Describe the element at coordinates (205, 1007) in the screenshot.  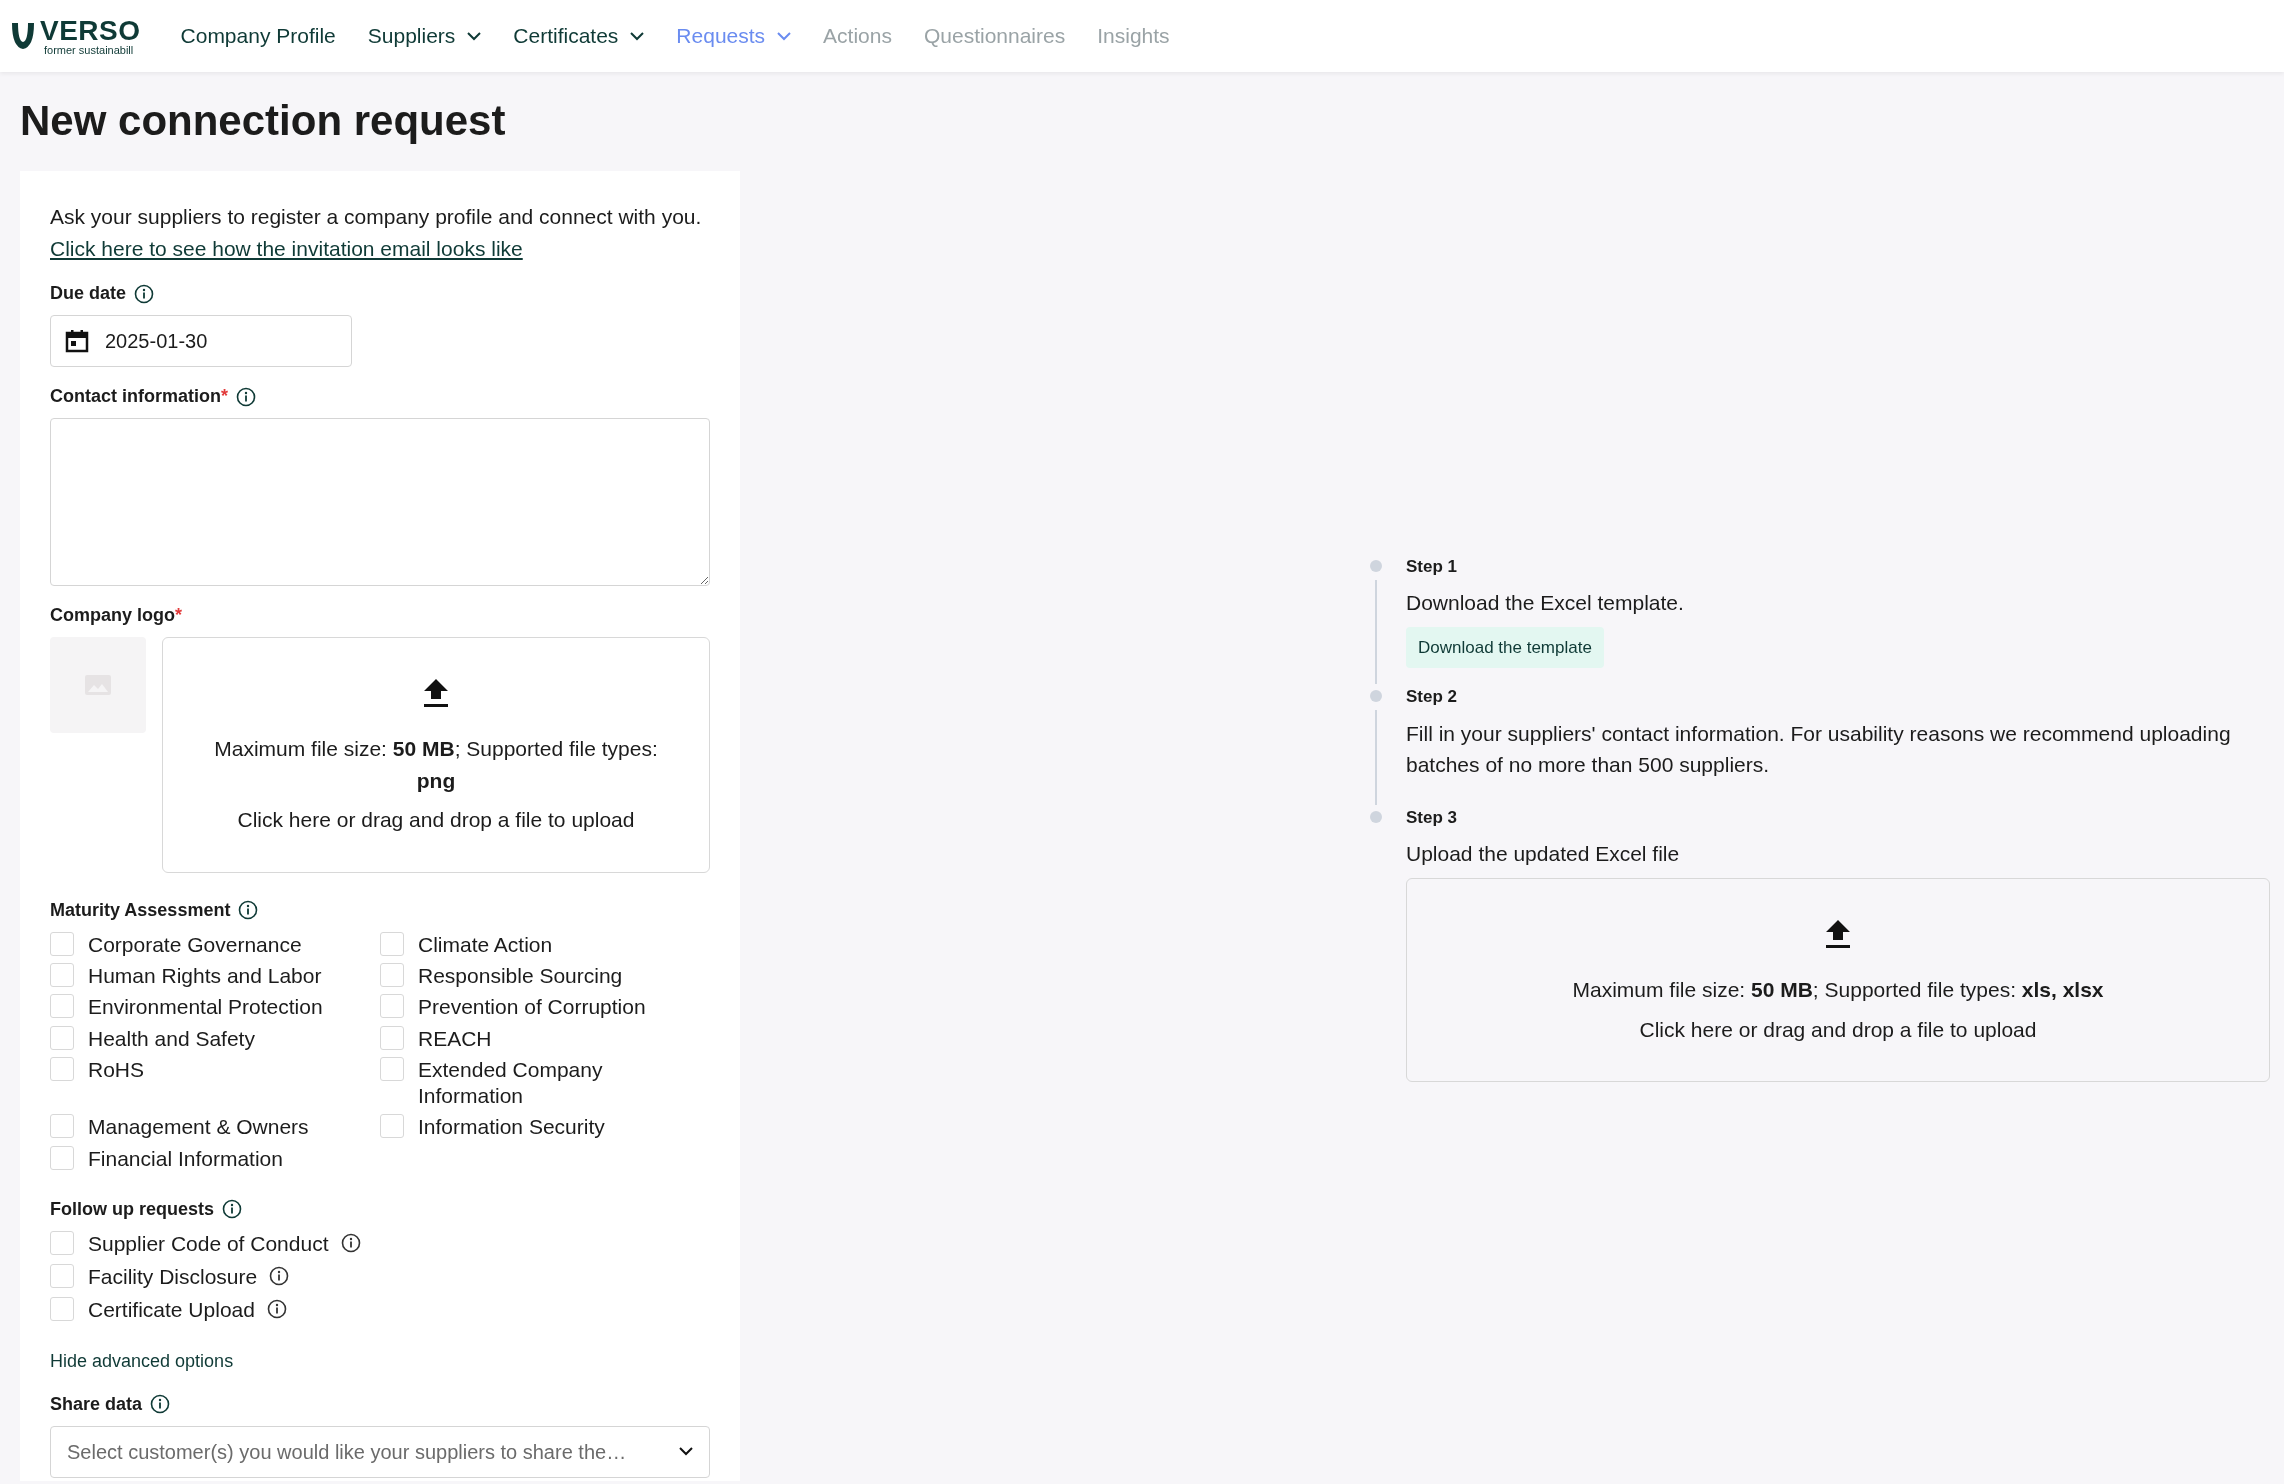
I see `checkbox-label: Environmental Protection` at that location.